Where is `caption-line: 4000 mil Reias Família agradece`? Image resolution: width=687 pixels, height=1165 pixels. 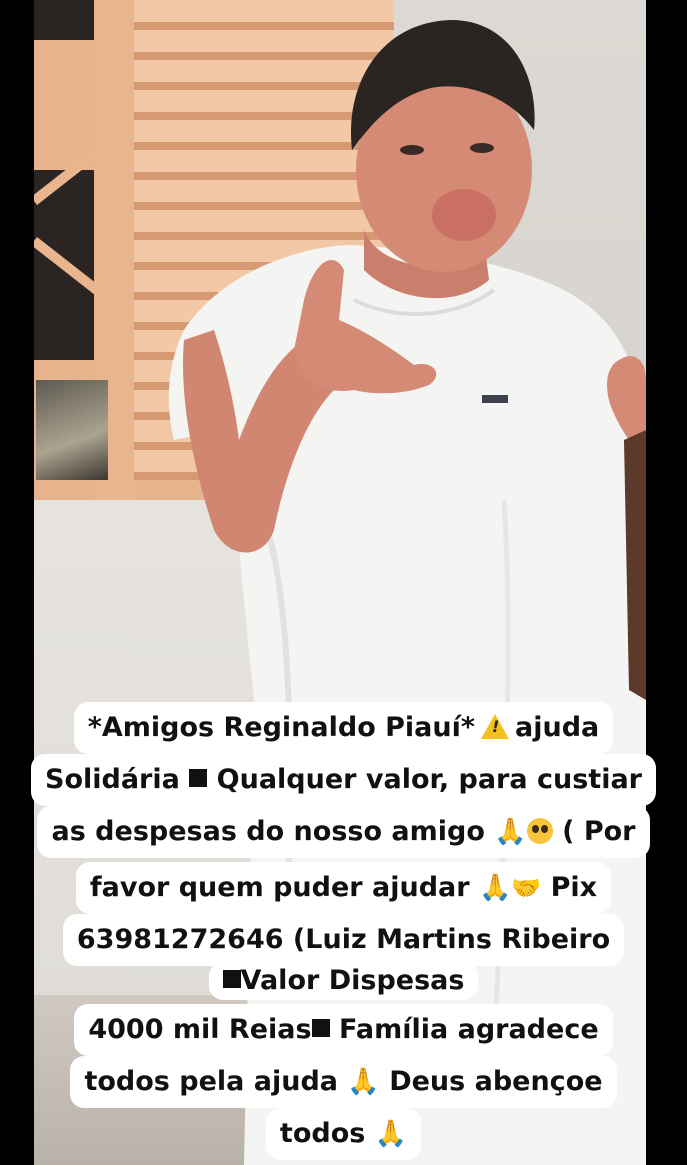
caption-line: 4000 mil Reias Família agradece is located at coordinates (343, 1030).